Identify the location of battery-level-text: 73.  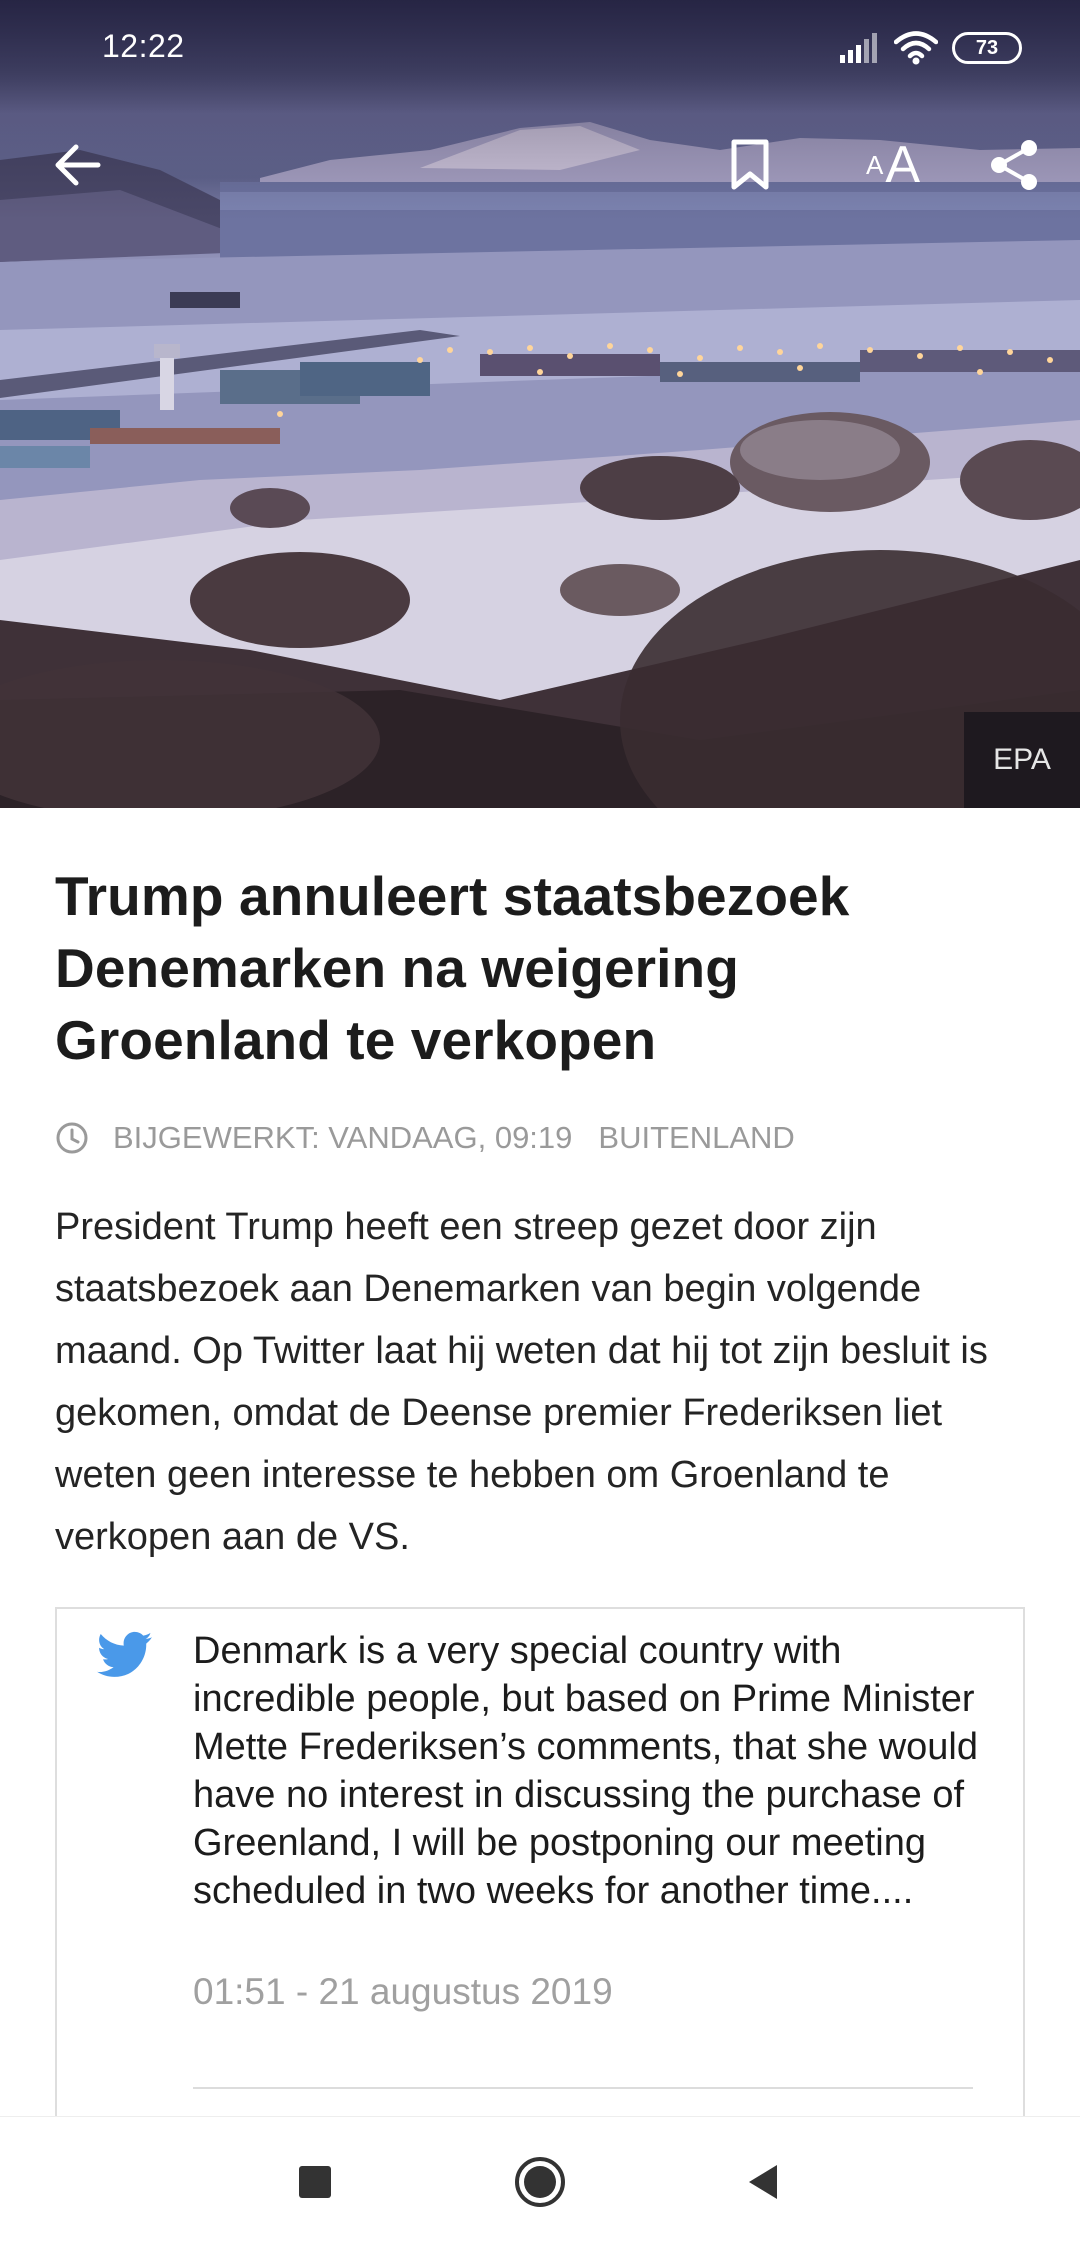
(987, 47).